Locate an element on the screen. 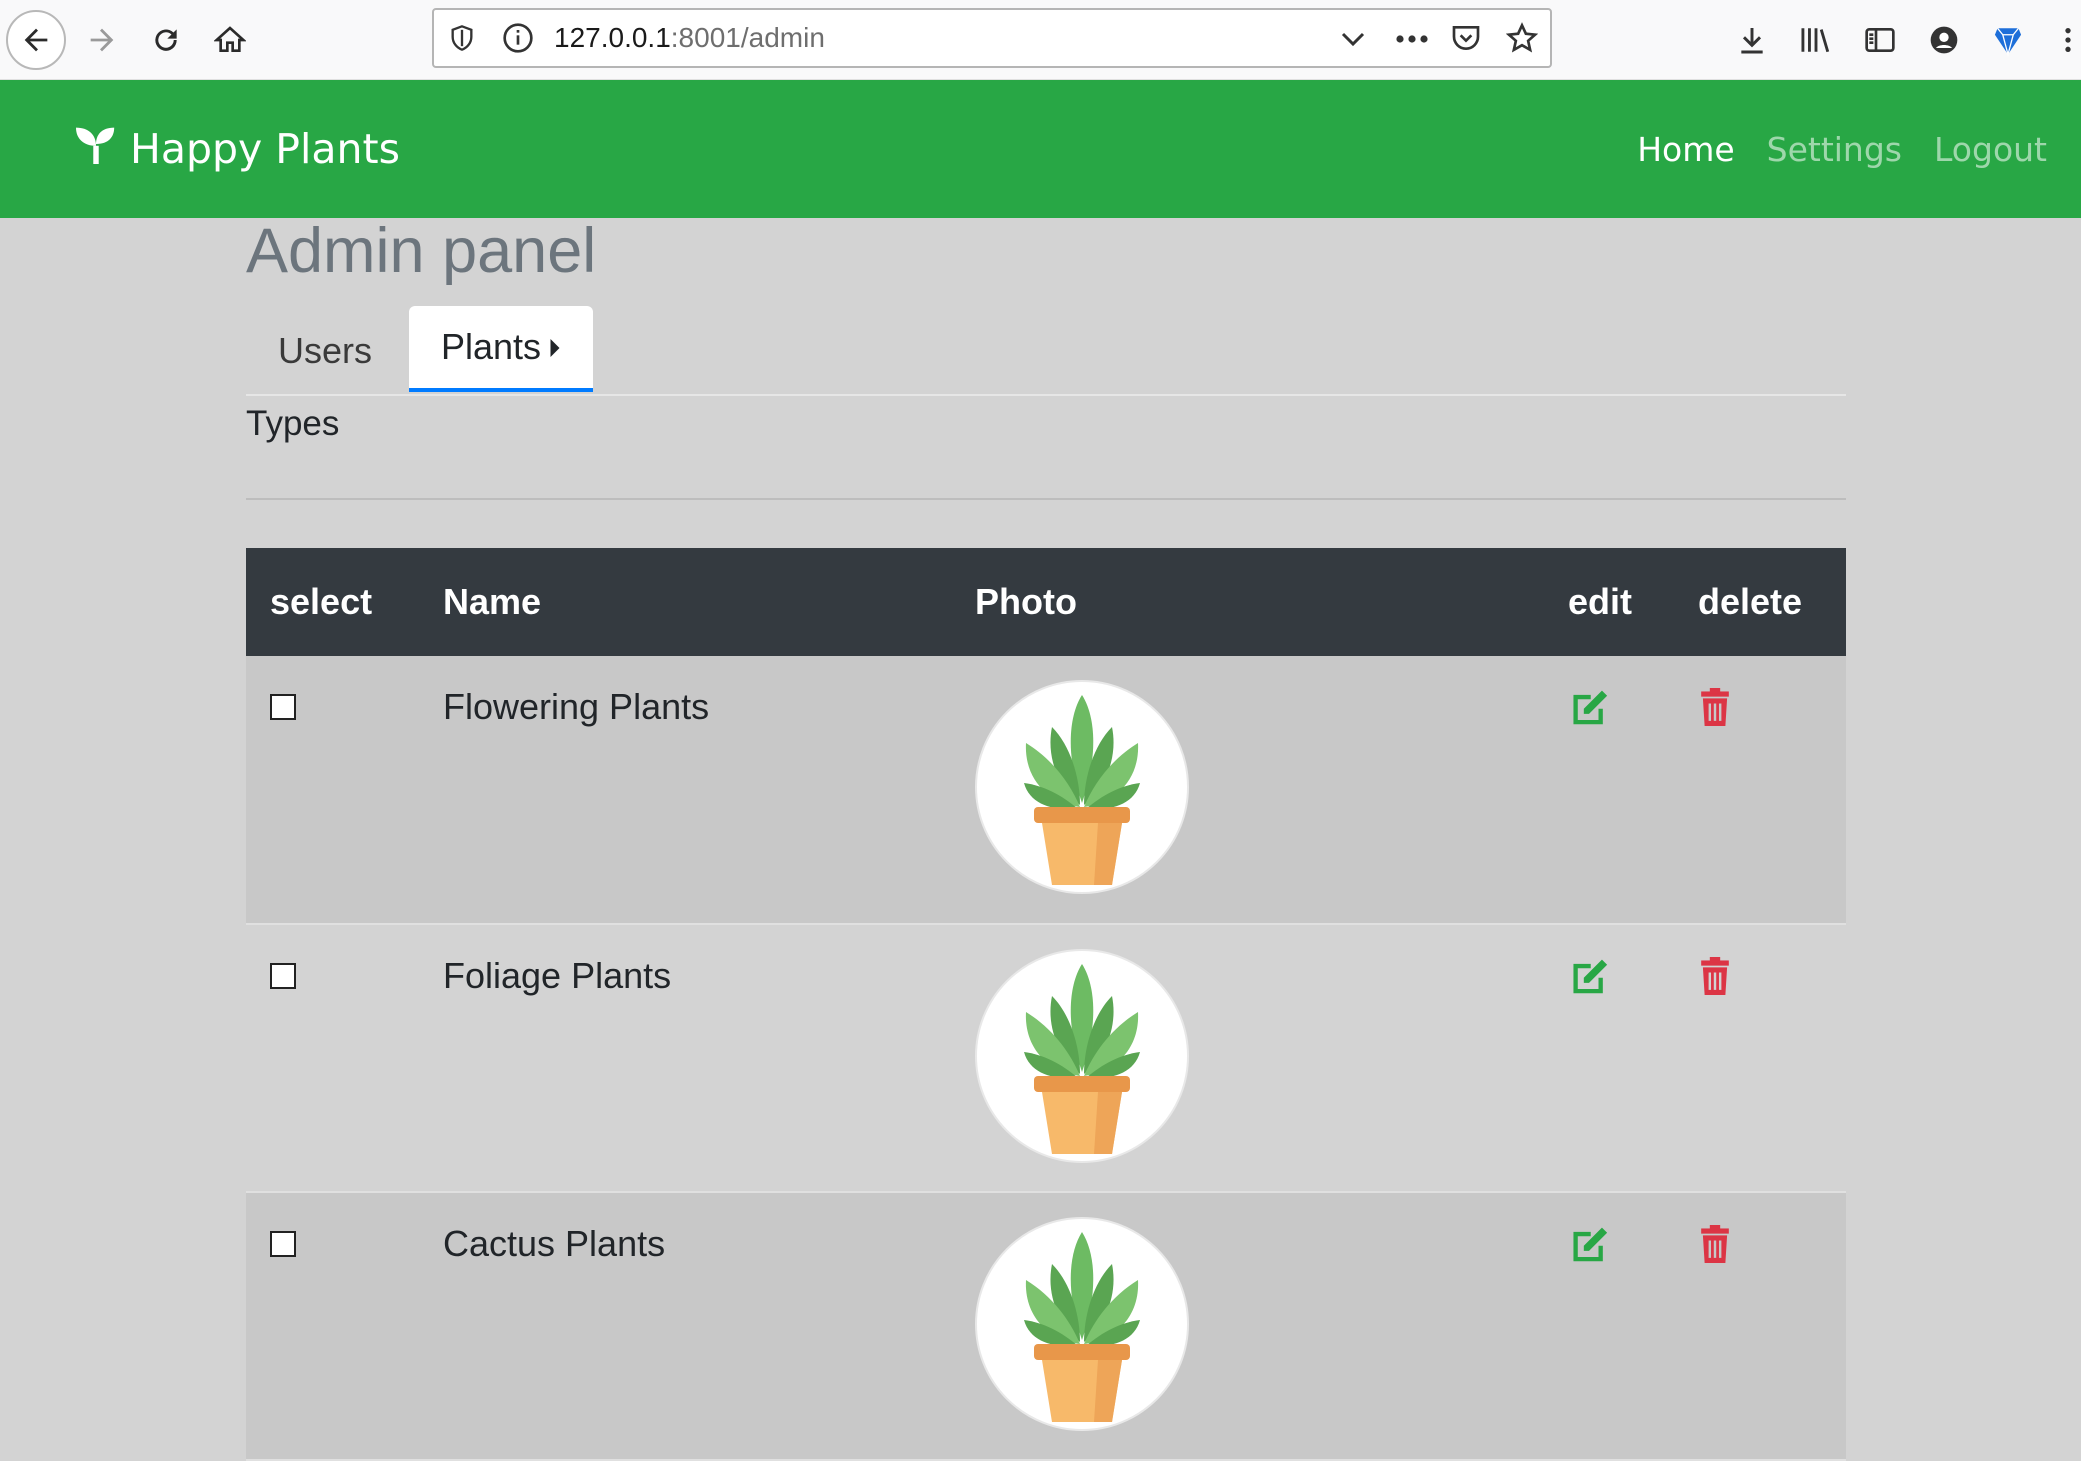  page-title: Admin panel is located at coordinates (421, 251).